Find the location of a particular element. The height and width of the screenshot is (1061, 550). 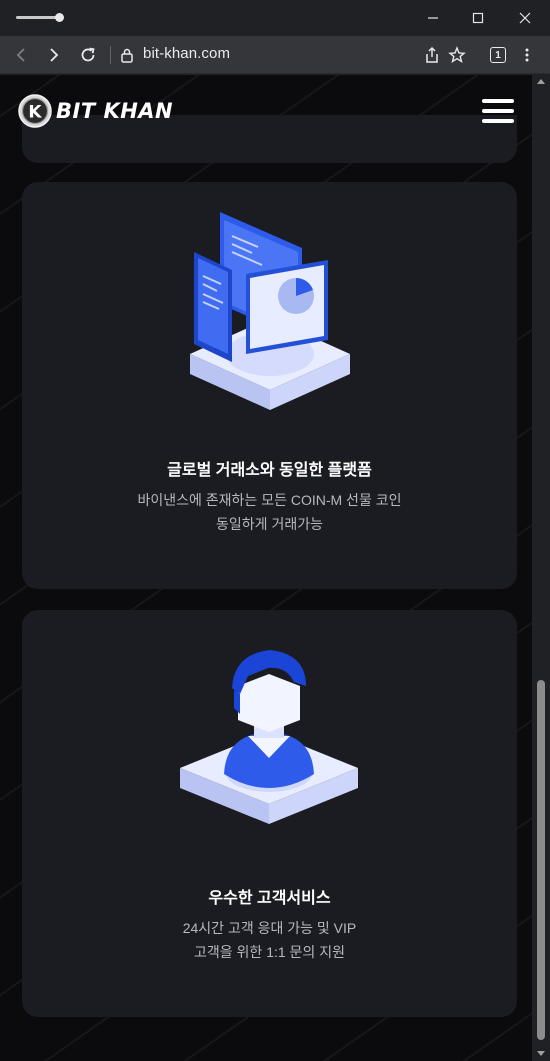

star-icon is located at coordinates (457, 55).